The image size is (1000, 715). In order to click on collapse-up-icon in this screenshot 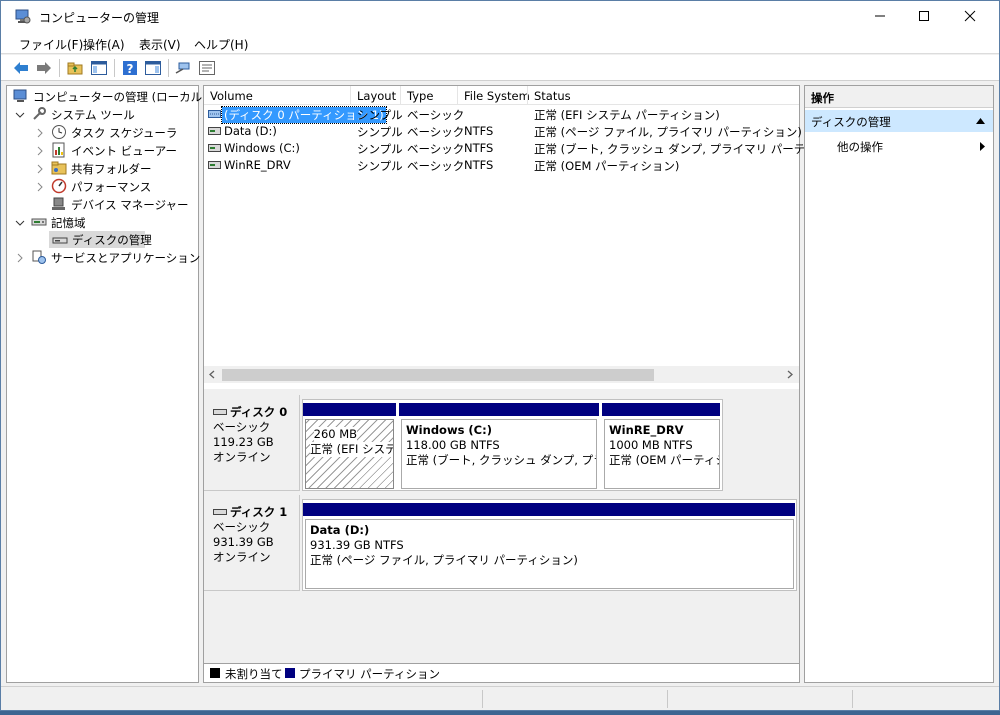, I will do `click(980, 121)`.